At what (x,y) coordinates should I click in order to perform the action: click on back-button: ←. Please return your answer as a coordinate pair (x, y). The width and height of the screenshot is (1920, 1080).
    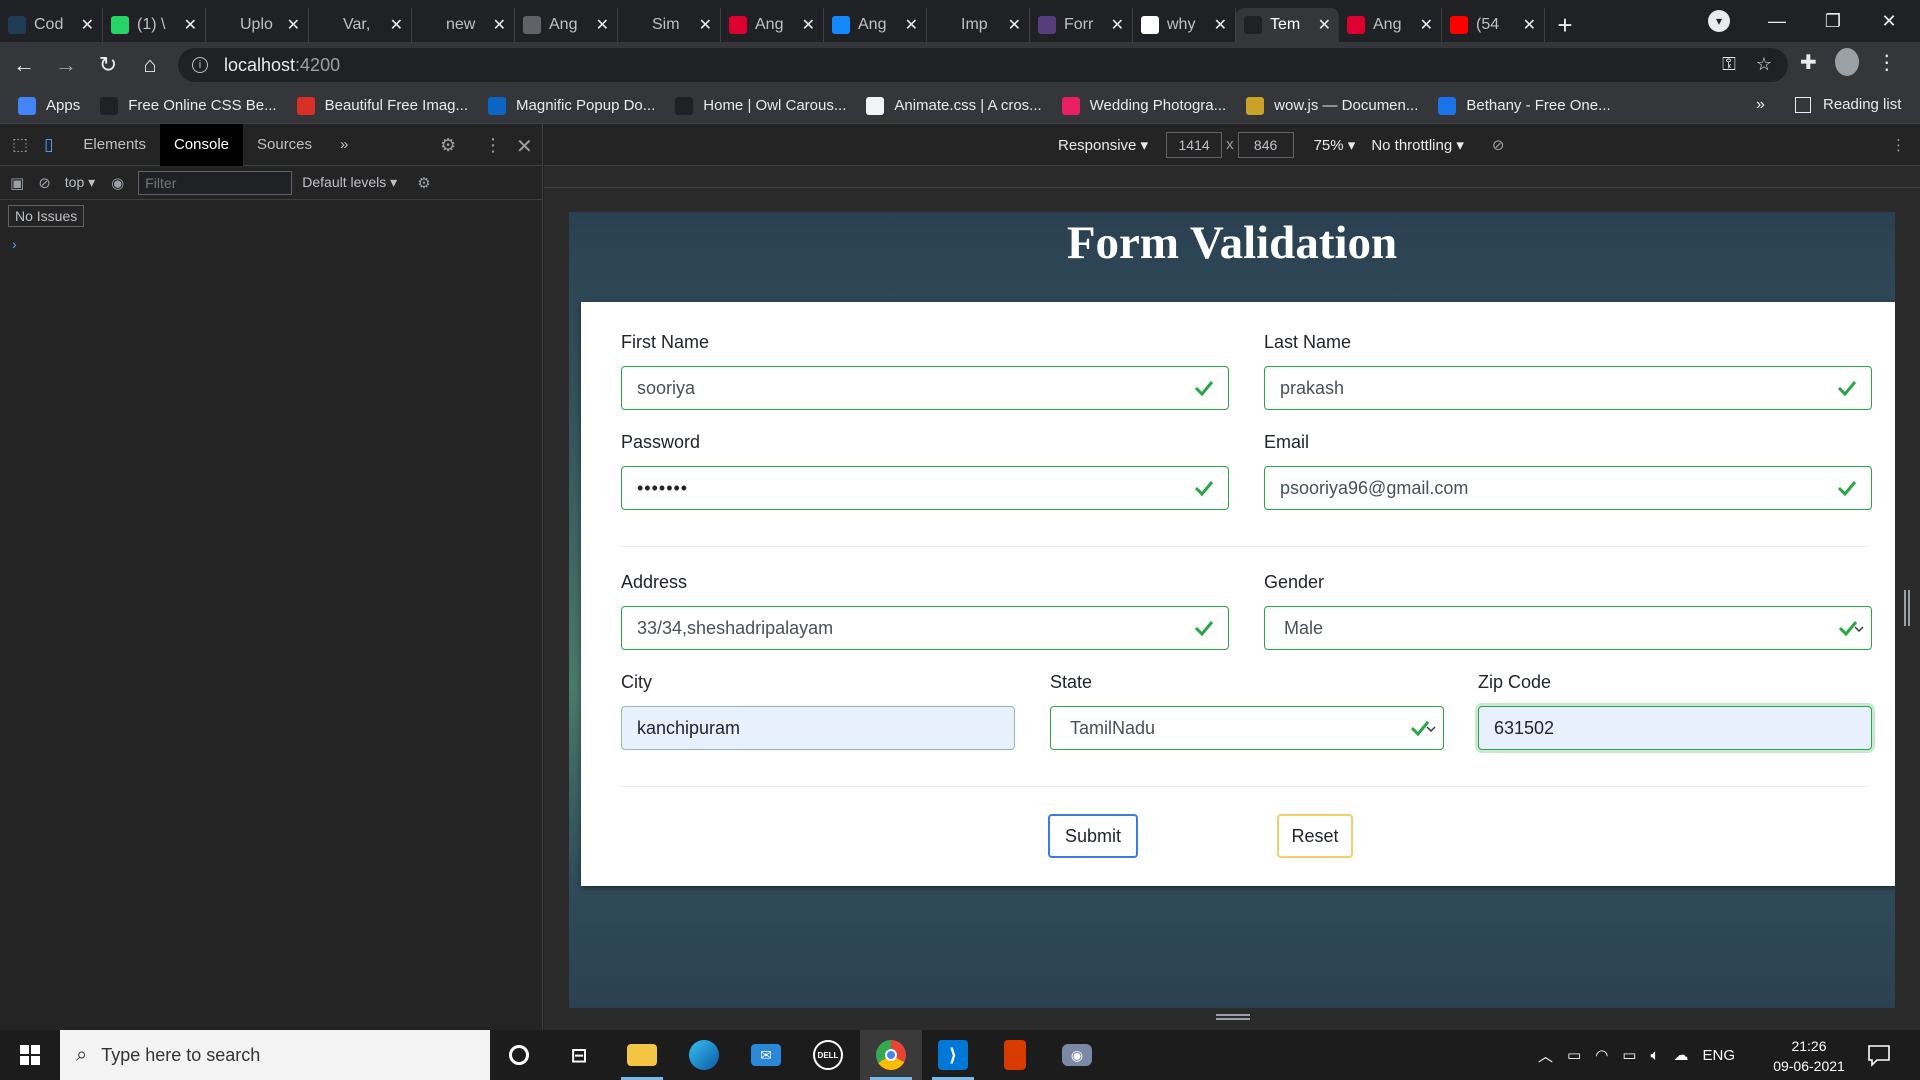
    Looking at the image, I should click on (24, 65).